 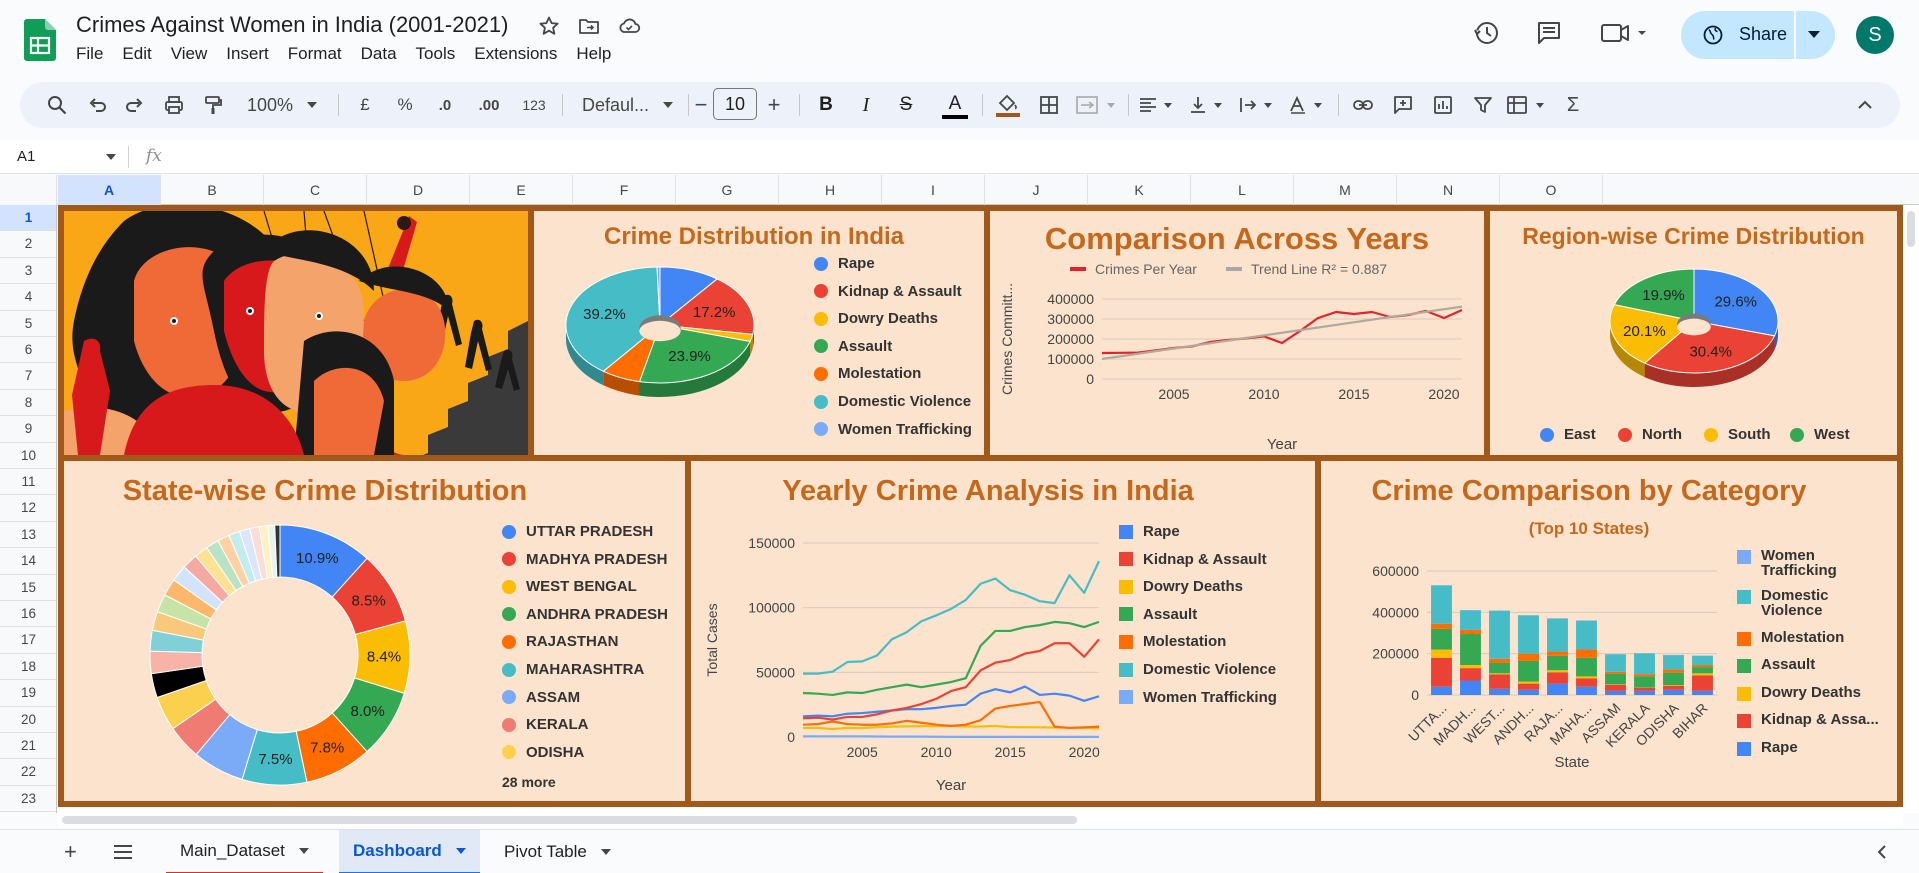 I want to click on vertical-scrollbar, so click(x=1911, y=509).